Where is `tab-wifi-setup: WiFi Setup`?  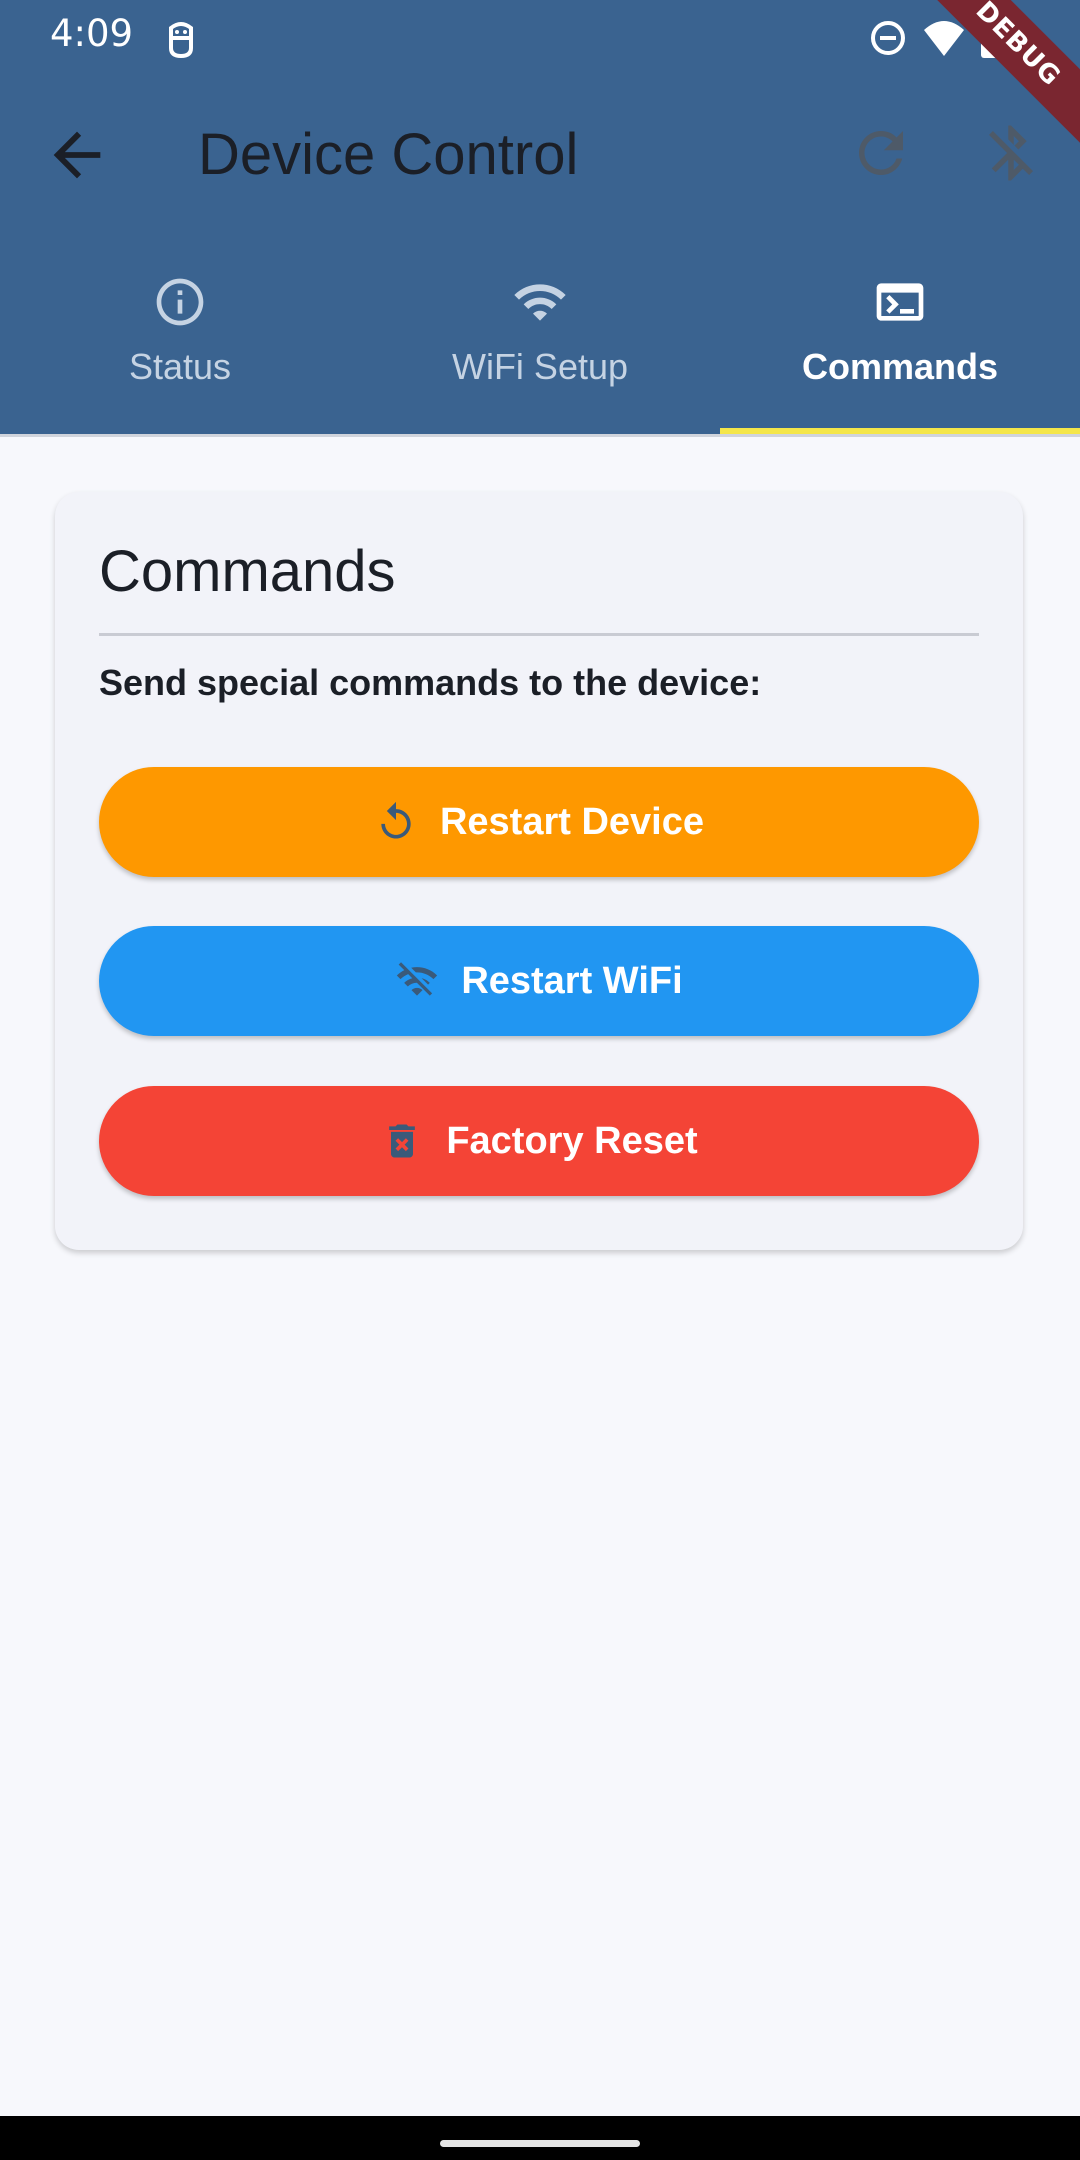 tab-wifi-setup: WiFi Setup is located at coordinates (540, 347).